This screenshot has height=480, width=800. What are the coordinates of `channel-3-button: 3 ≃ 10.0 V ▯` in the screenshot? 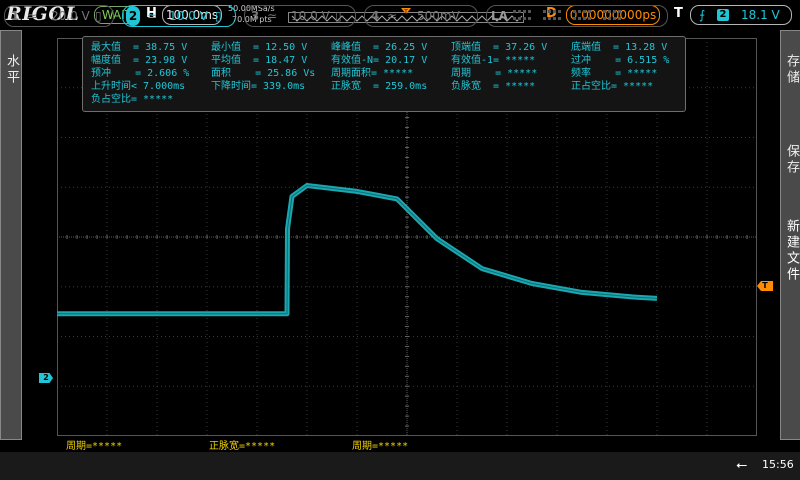 It's located at (300, 16).